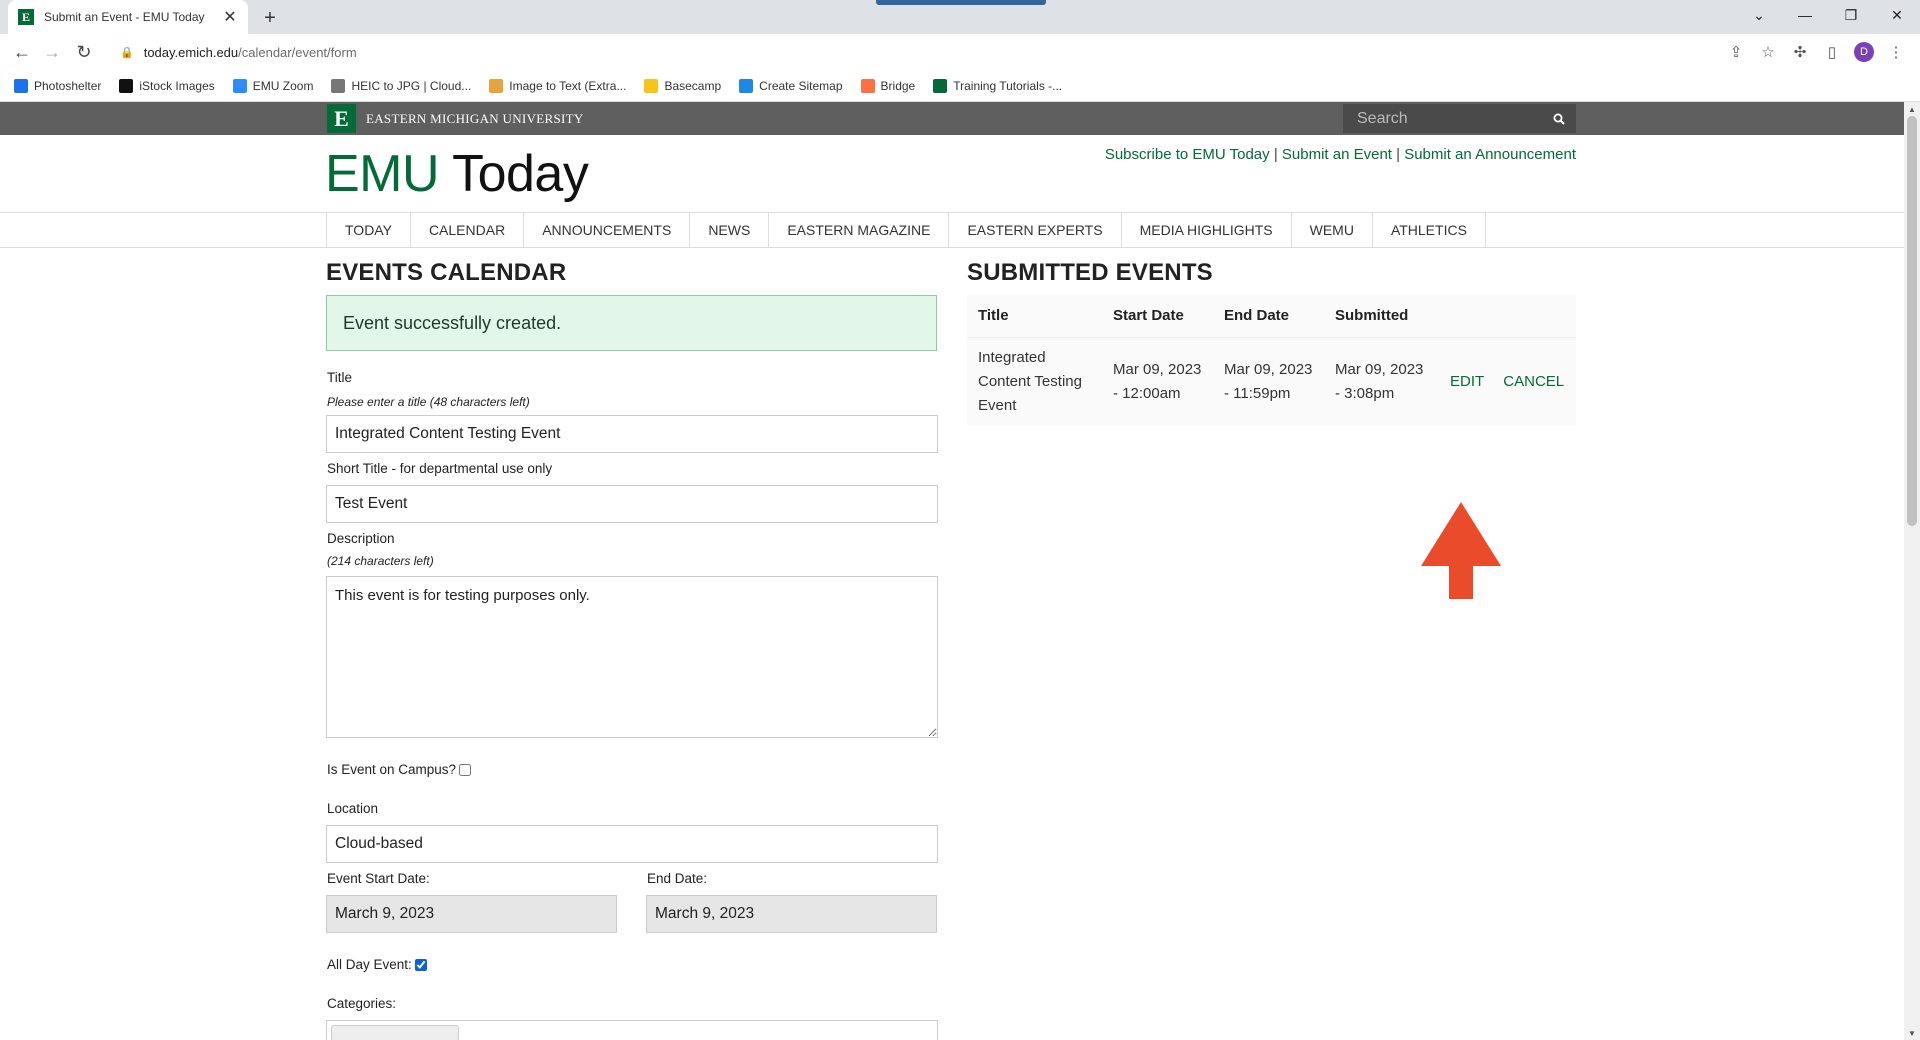 The height and width of the screenshot is (1040, 1920). Describe the element at coordinates (1429, 230) in the screenshot. I see `nav-item-athletics: ATHLETICS` at that location.